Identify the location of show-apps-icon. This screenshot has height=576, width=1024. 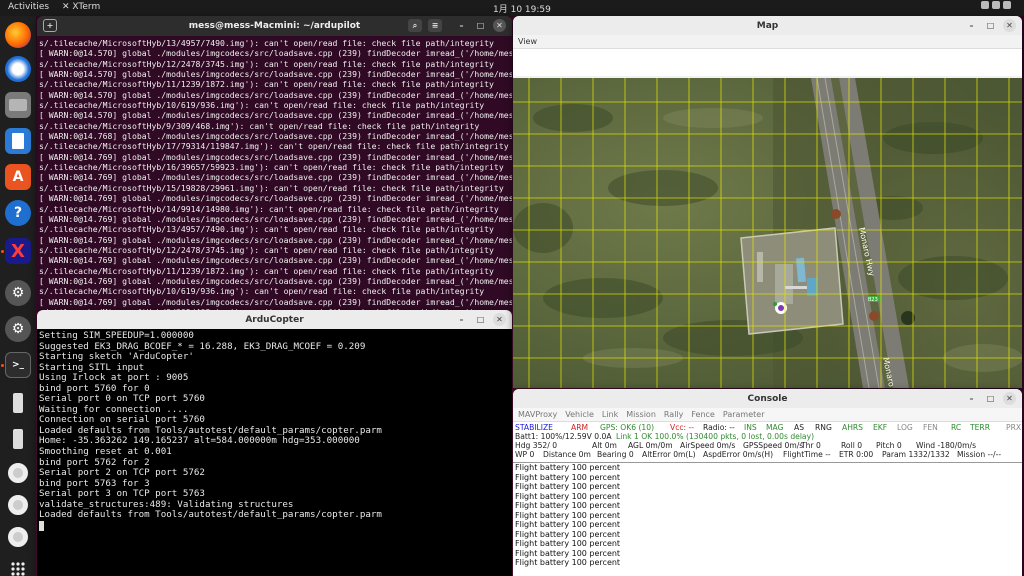
(18, 566).